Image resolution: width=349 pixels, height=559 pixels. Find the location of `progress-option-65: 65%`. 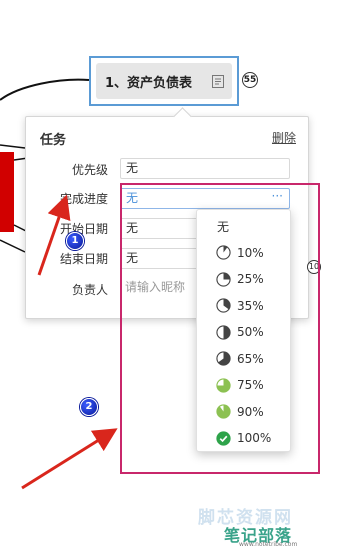

progress-option-65: 65% is located at coordinates (243, 359).